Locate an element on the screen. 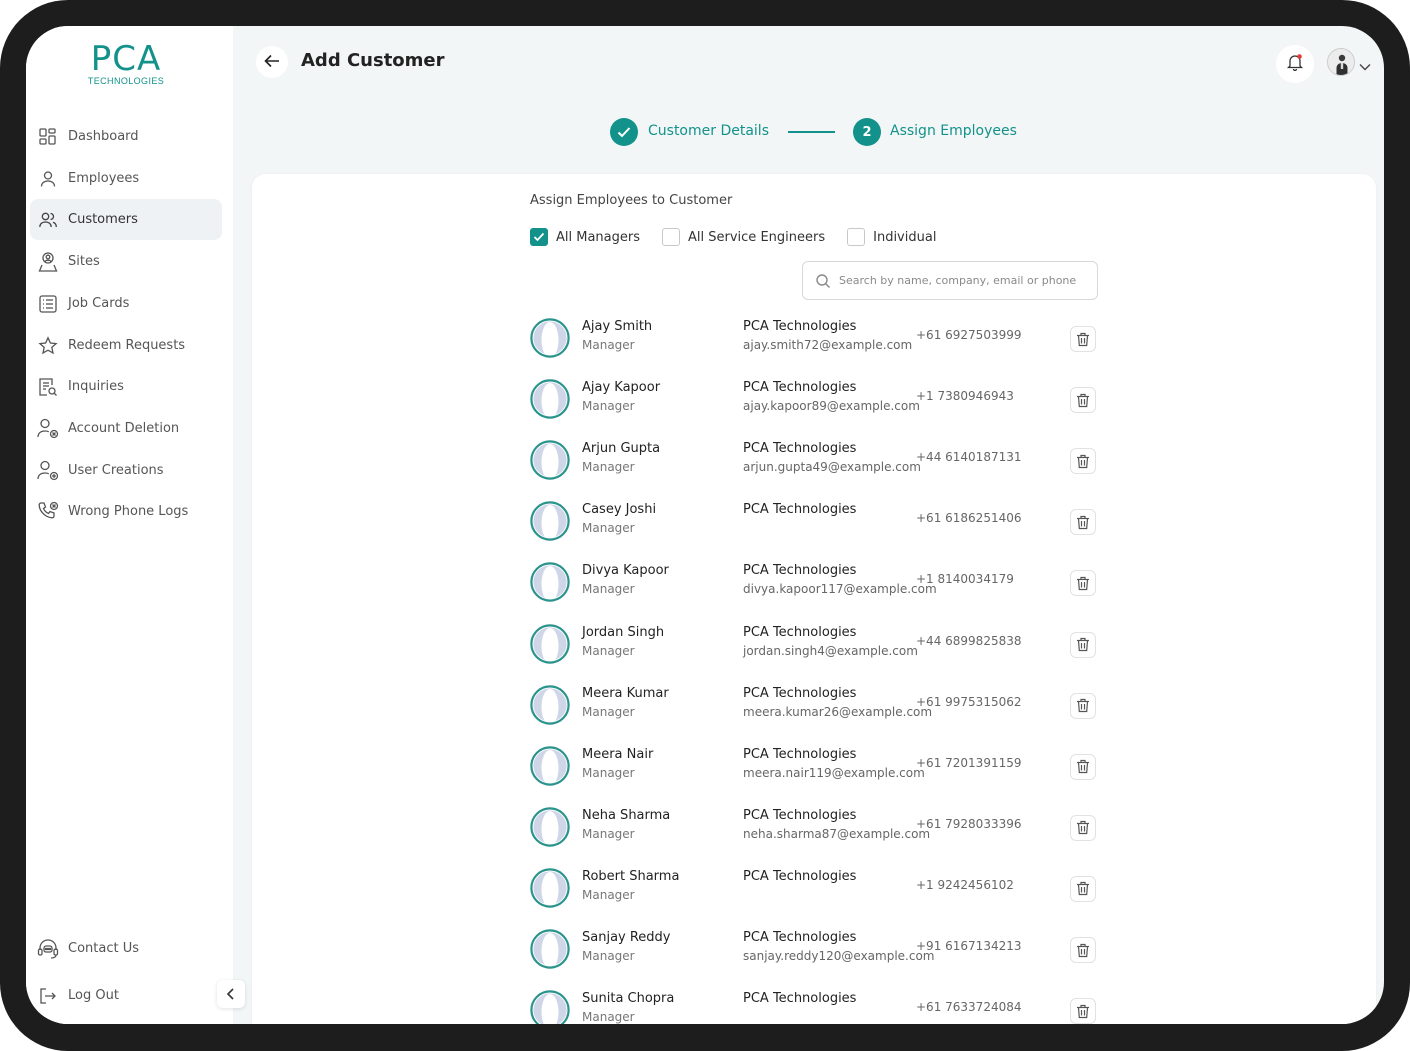  sidebar-item-account-deletion: Account Deletion is located at coordinates (126, 428).